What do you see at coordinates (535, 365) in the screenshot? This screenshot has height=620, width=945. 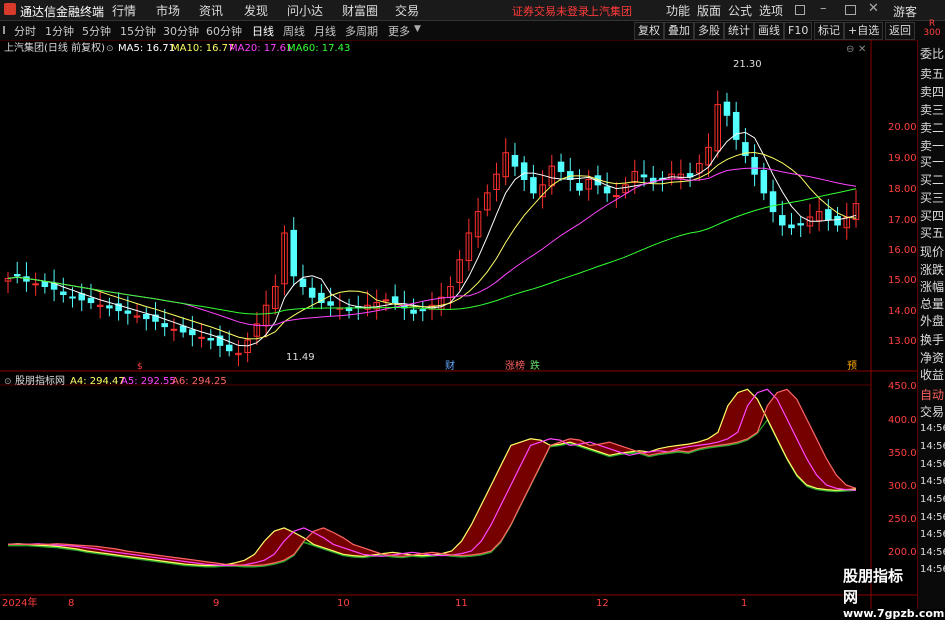 I see `event-marker: 跌` at bounding box center [535, 365].